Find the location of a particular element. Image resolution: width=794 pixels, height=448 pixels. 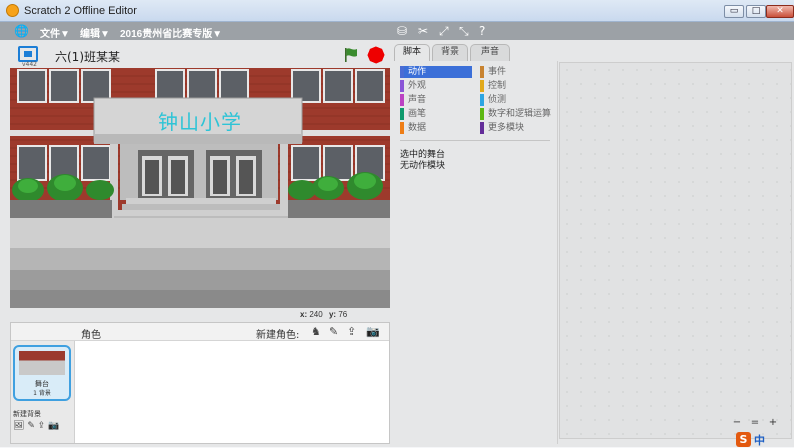

y-value: 76 is located at coordinates (343, 314).